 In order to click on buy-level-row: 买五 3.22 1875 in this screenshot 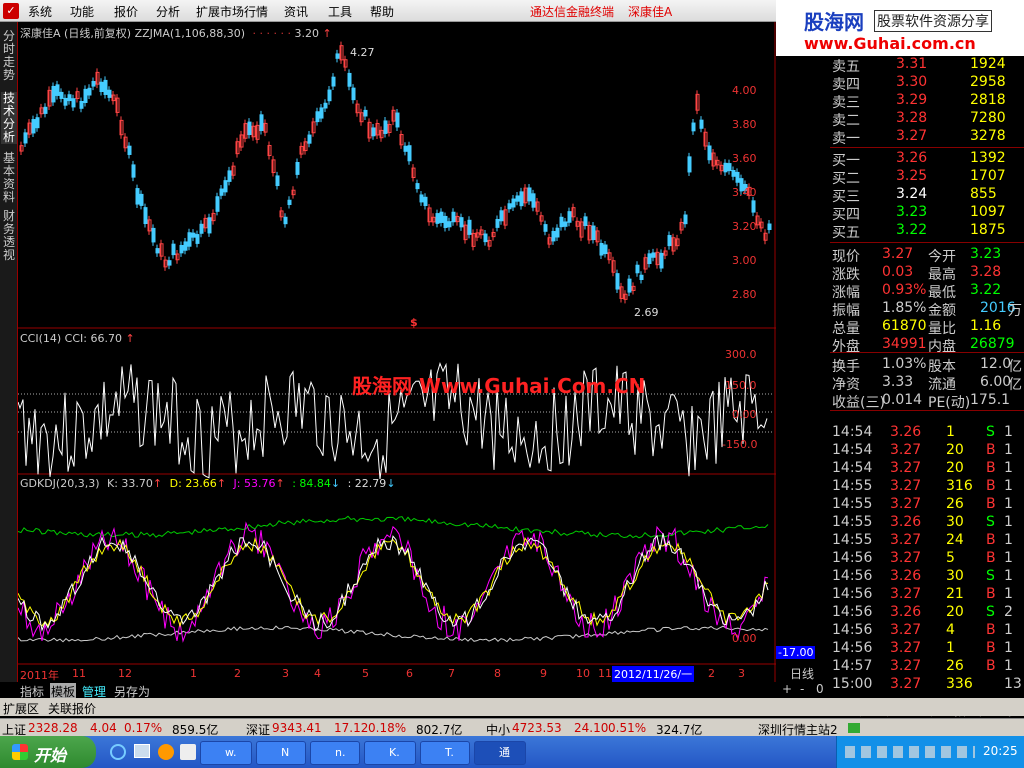, I will do `click(927, 231)`.